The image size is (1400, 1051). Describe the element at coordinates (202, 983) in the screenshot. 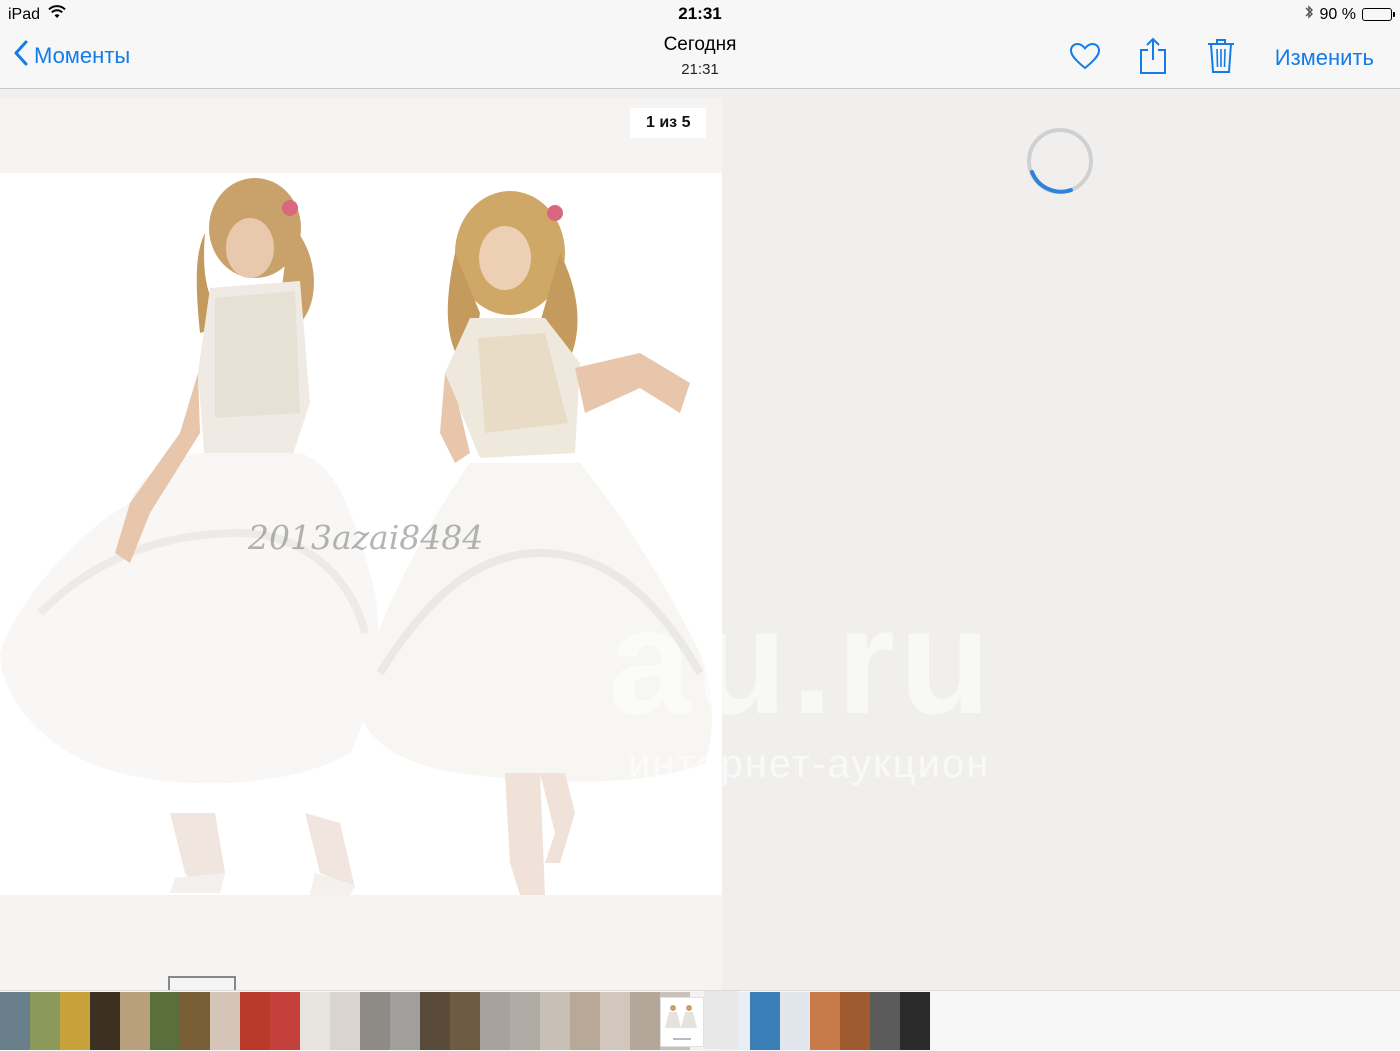

I see `filmstrip-position-marker` at that location.